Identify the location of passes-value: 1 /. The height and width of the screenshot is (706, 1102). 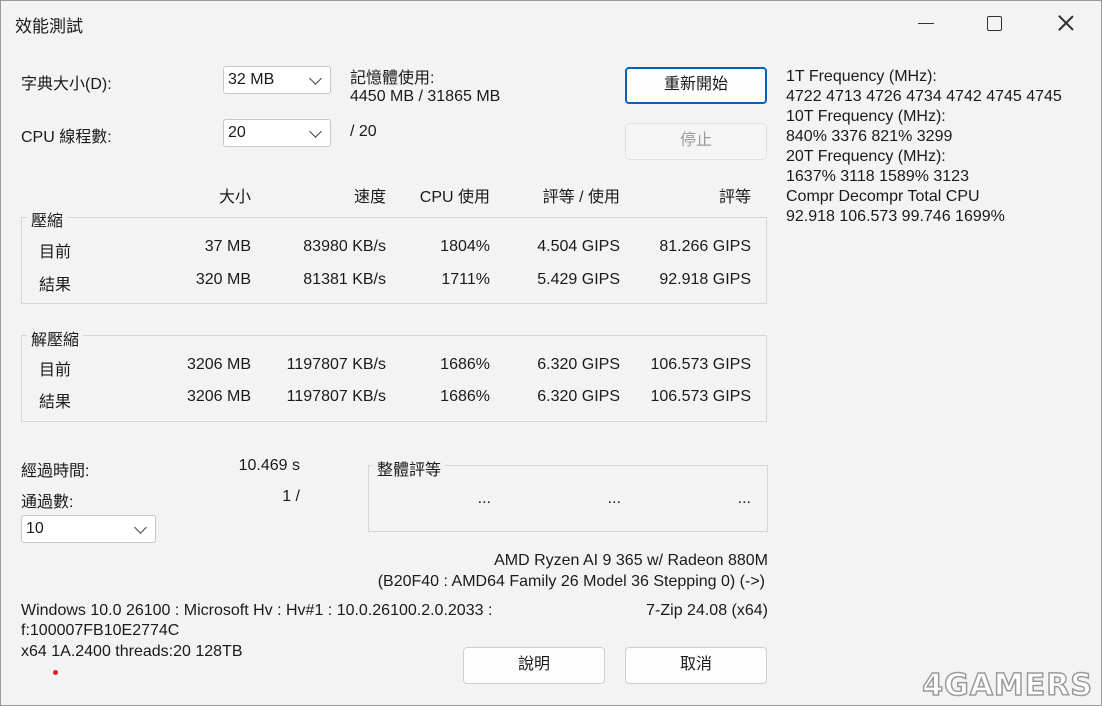
(291, 496).